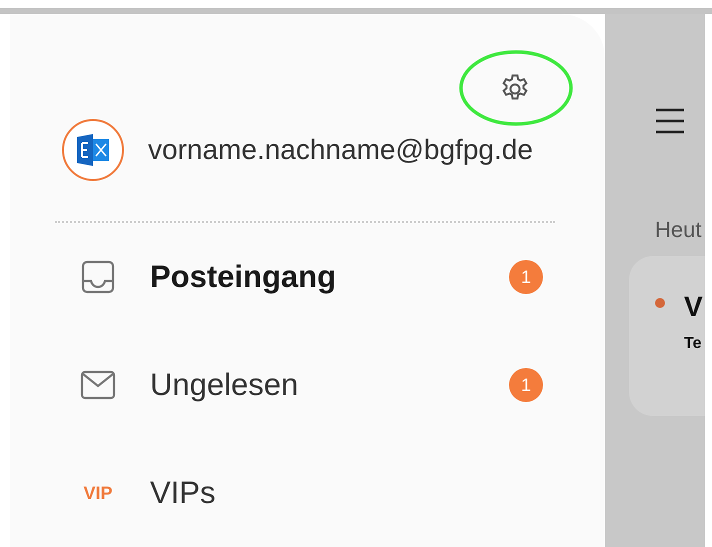  What do you see at coordinates (225, 385) in the screenshot?
I see `folder-label: Ungelesen` at bounding box center [225, 385].